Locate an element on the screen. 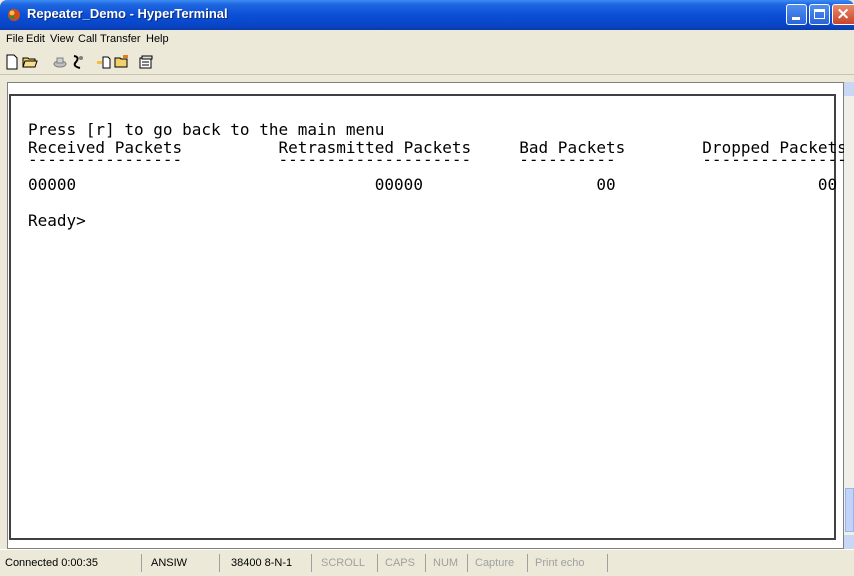 The height and width of the screenshot is (576, 854). minimize-icon is located at coordinates (796, 18).